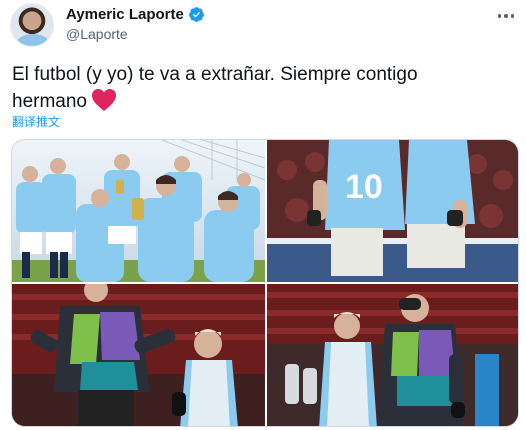  I want to click on more-options-icon, so click(506, 16).